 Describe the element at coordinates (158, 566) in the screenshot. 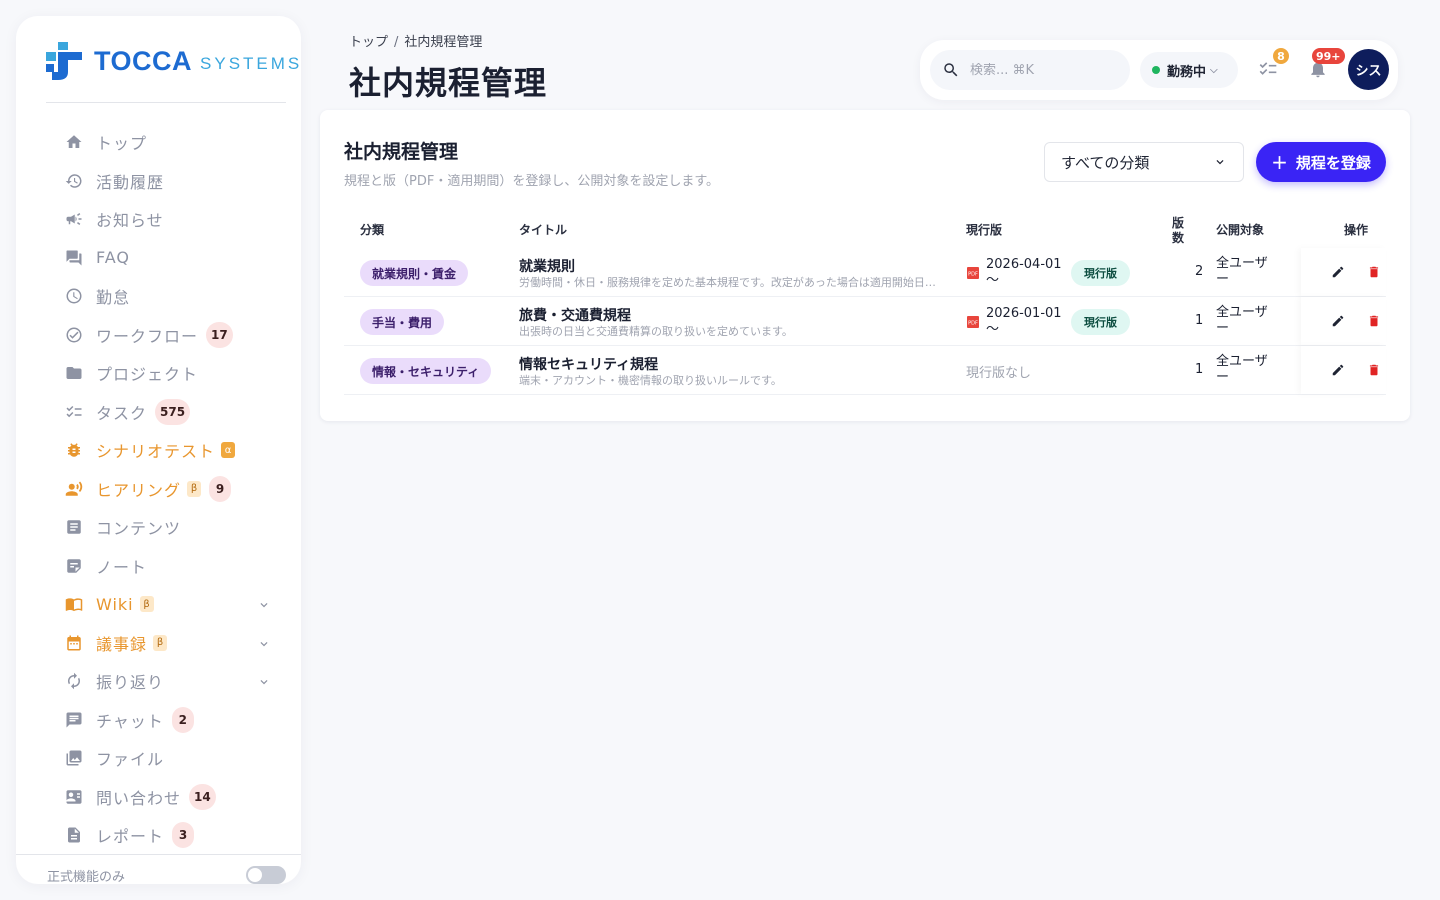

I see `sidebar-item-note: ノート` at that location.